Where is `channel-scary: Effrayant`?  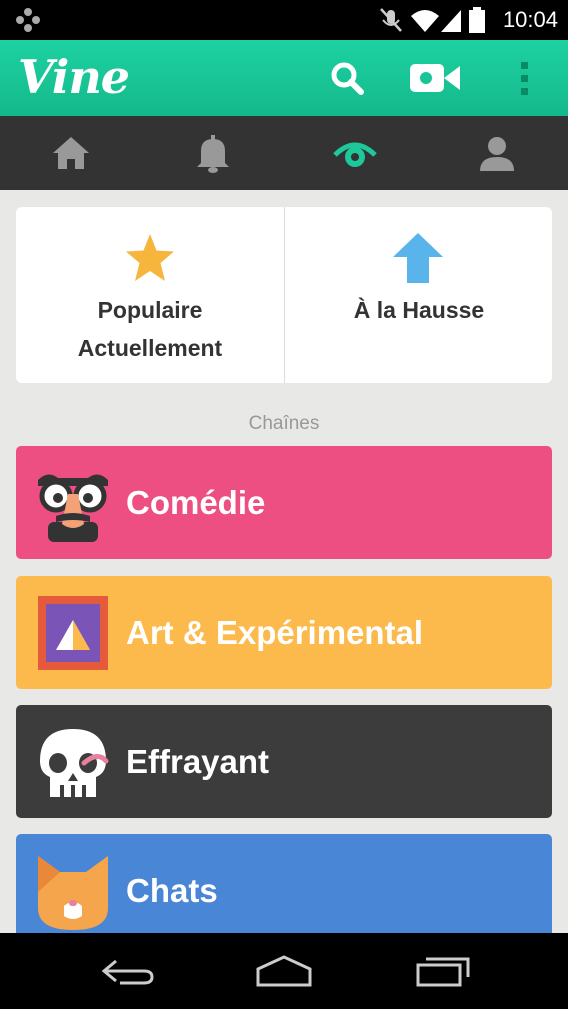
channel-scary: Effrayant is located at coordinates (284, 761).